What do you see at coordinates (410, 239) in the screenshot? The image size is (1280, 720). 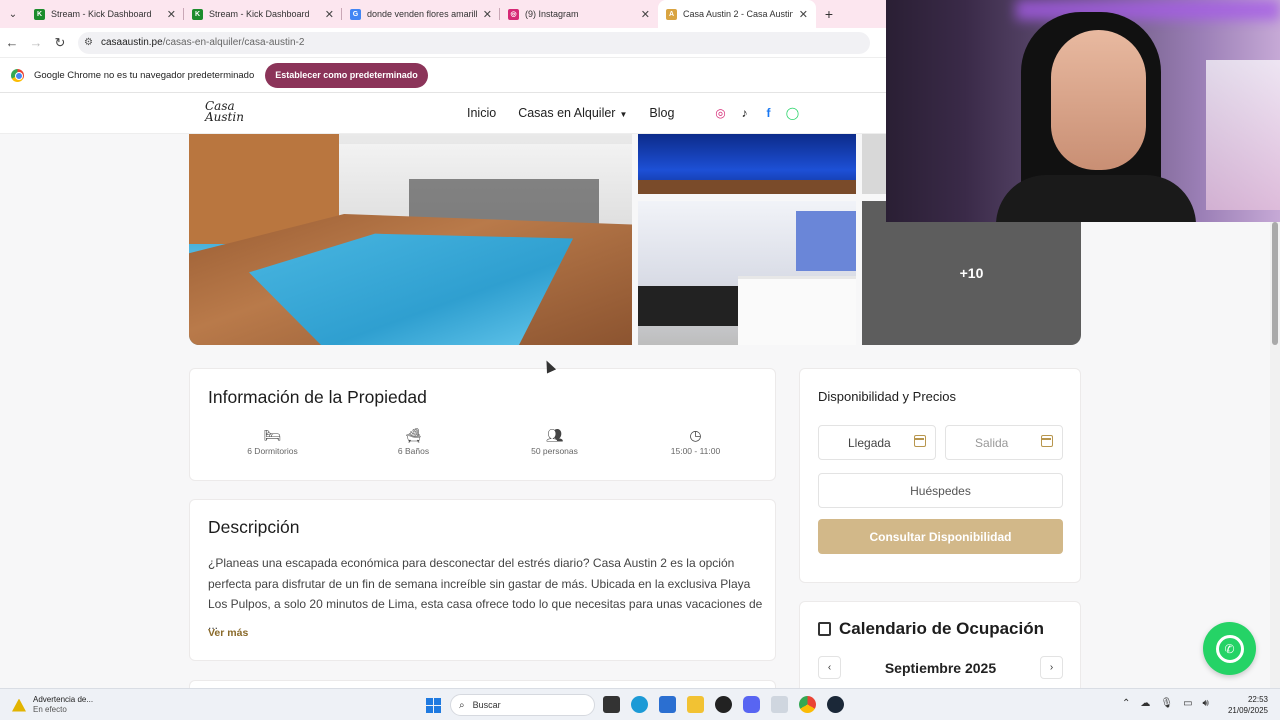 I see `gallery-main-photo` at bounding box center [410, 239].